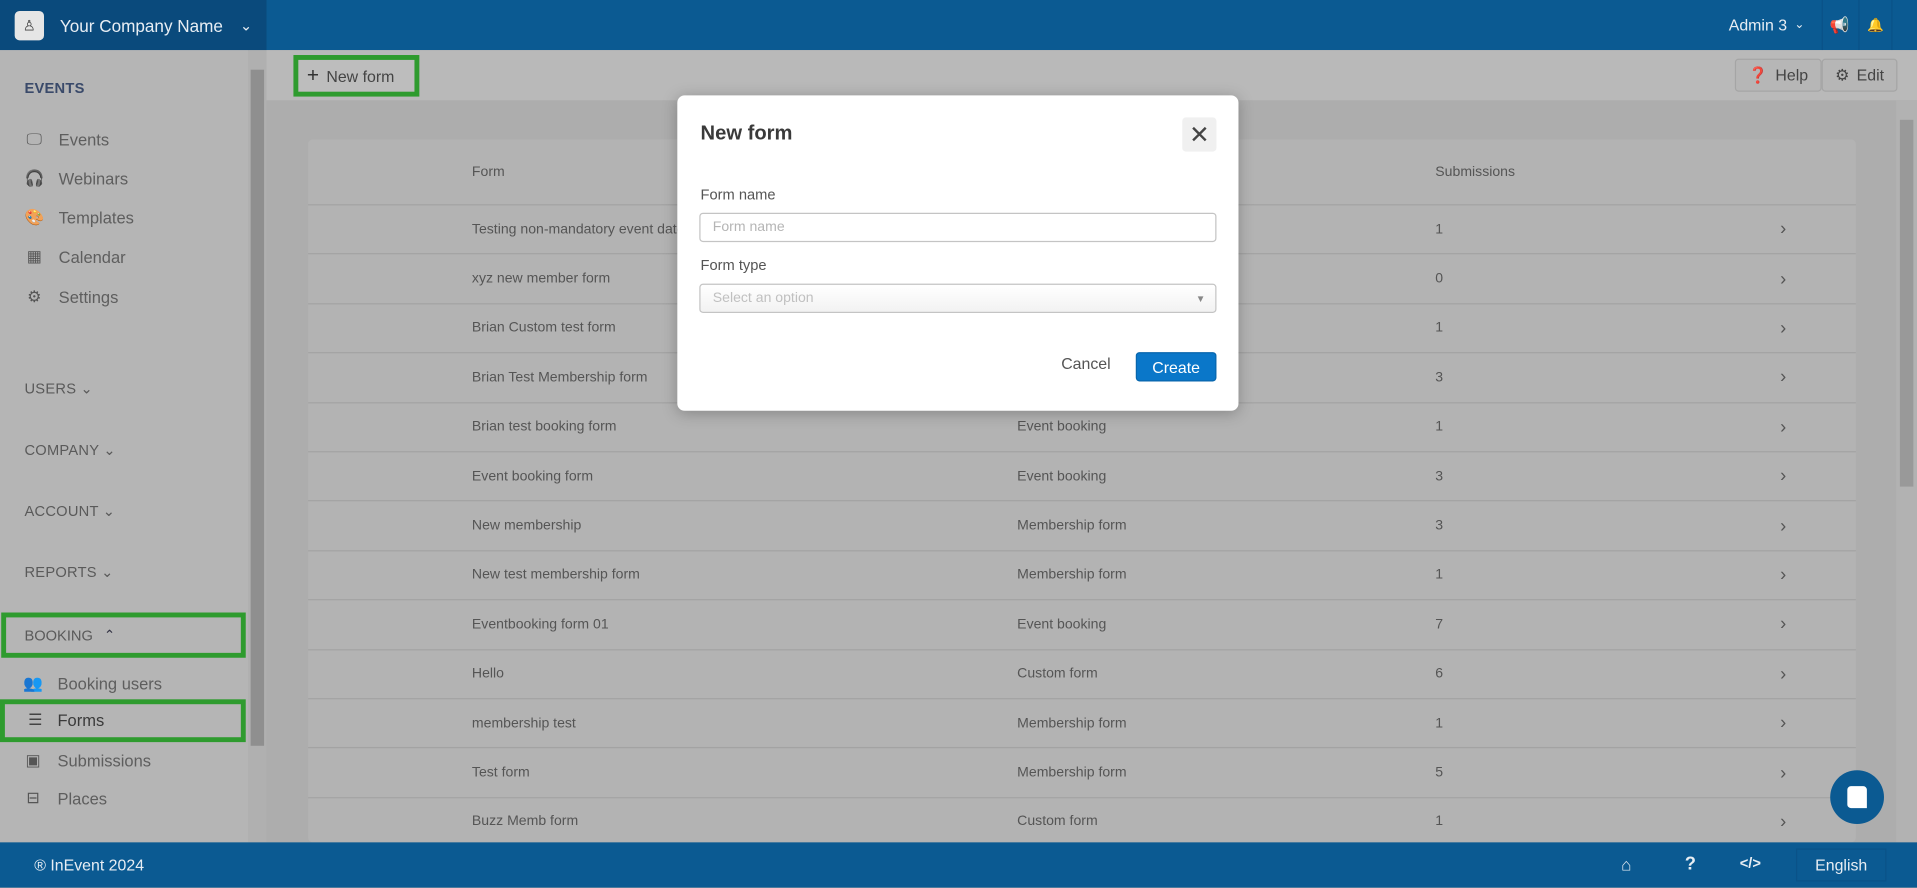 This screenshot has width=1917, height=888. Describe the element at coordinates (68, 572) in the screenshot. I see `sidebar-section-reports: REPORTS ⌄` at that location.